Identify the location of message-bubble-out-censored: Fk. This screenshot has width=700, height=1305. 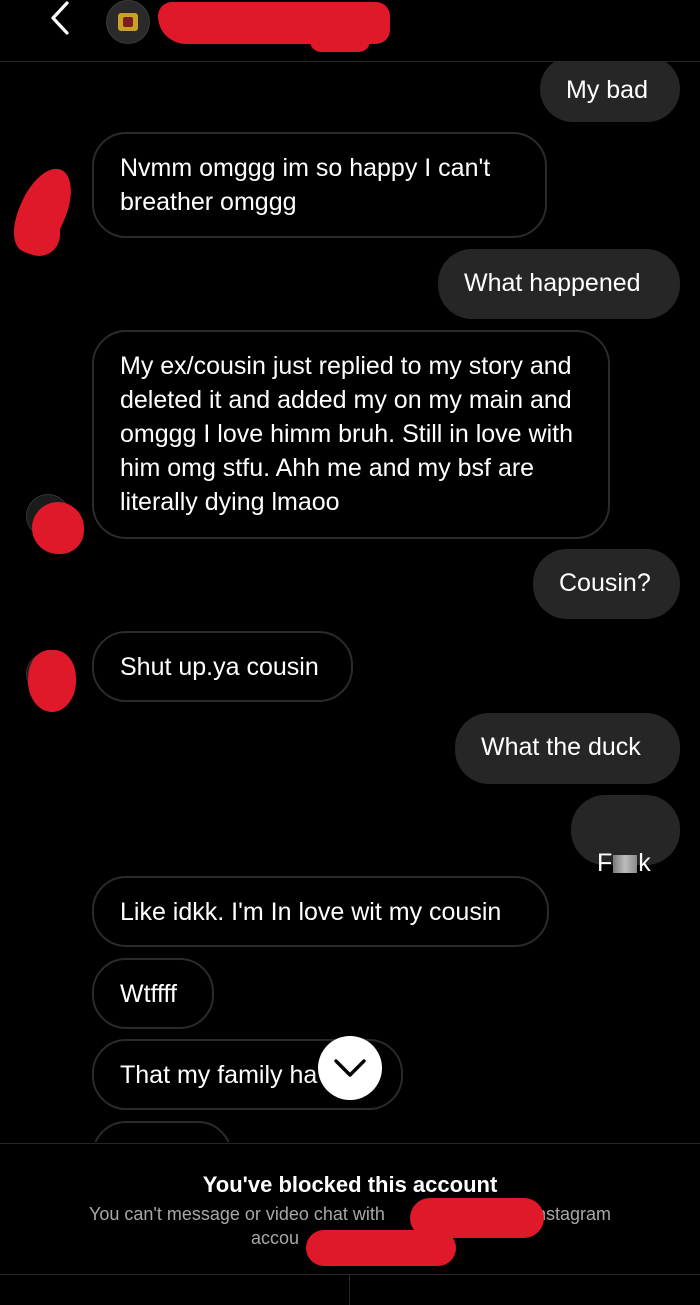
(625, 836).